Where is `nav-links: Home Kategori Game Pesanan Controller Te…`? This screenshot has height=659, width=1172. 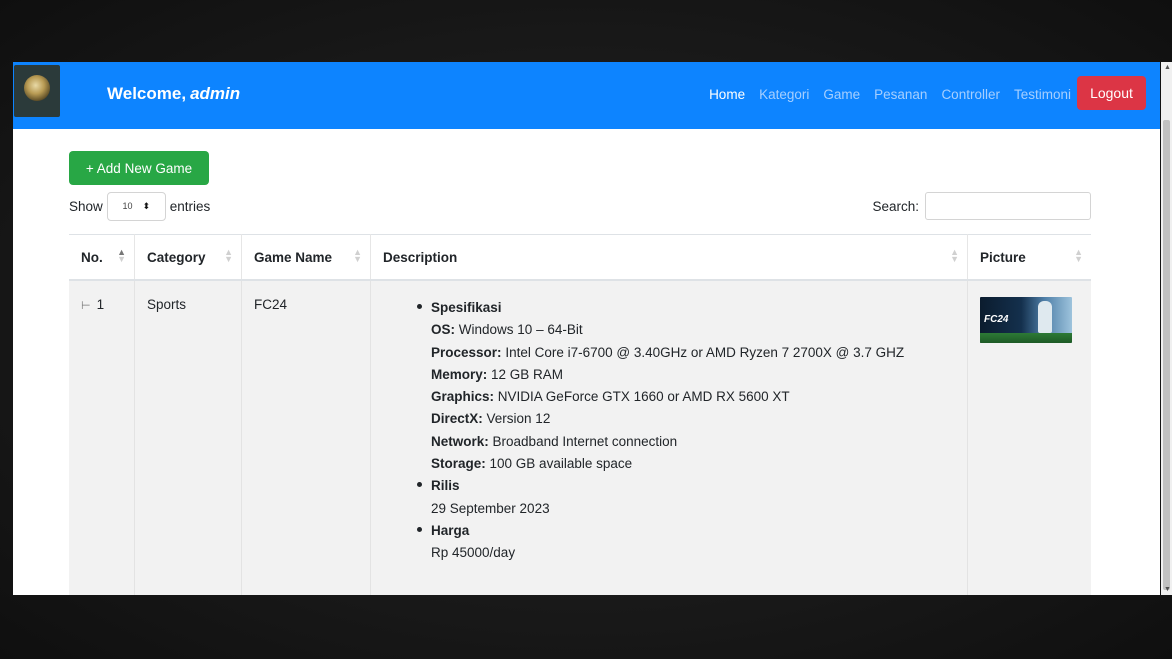
nav-links: Home Kategori Game Pesanan Controller Te… is located at coordinates (890, 94).